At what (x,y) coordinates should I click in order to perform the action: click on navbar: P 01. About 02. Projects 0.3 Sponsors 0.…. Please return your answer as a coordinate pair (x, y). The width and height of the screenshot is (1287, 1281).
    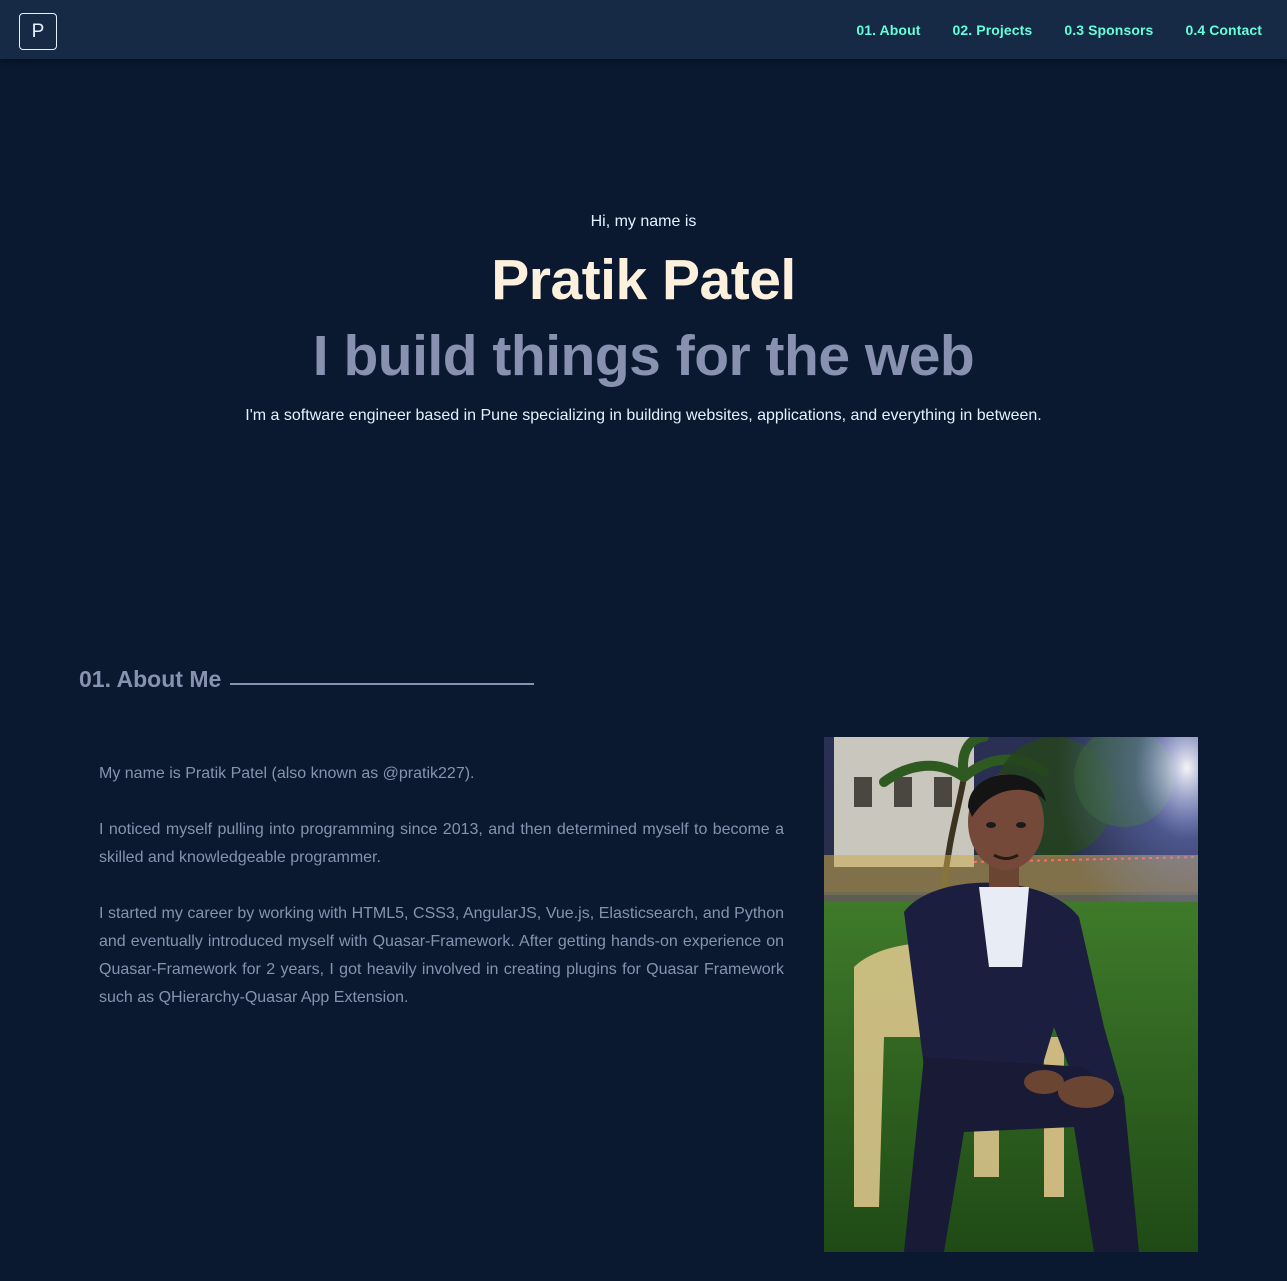
    Looking at the image, I should click on (643, 29).